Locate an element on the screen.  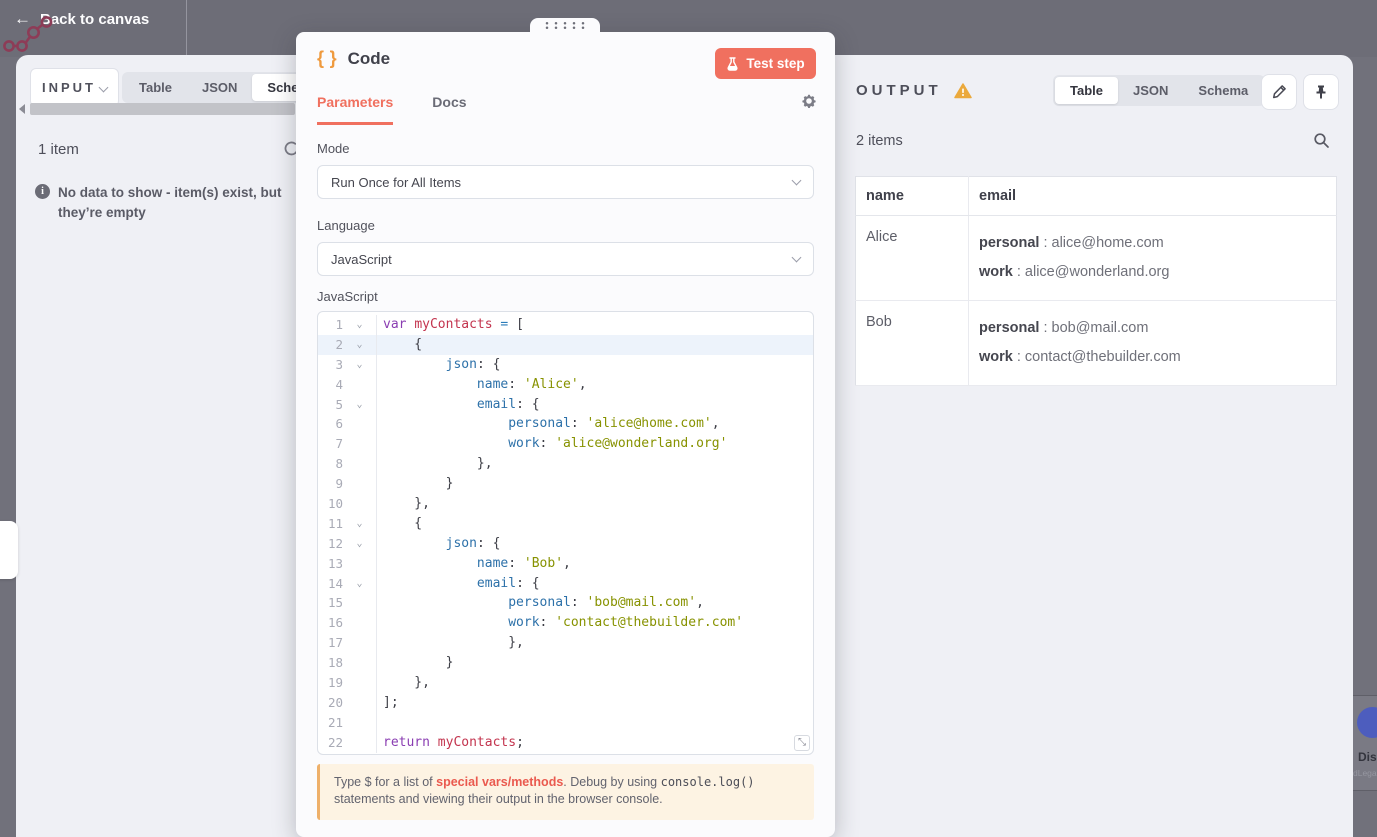
pin-icon is located at coordinates (1321, 92).